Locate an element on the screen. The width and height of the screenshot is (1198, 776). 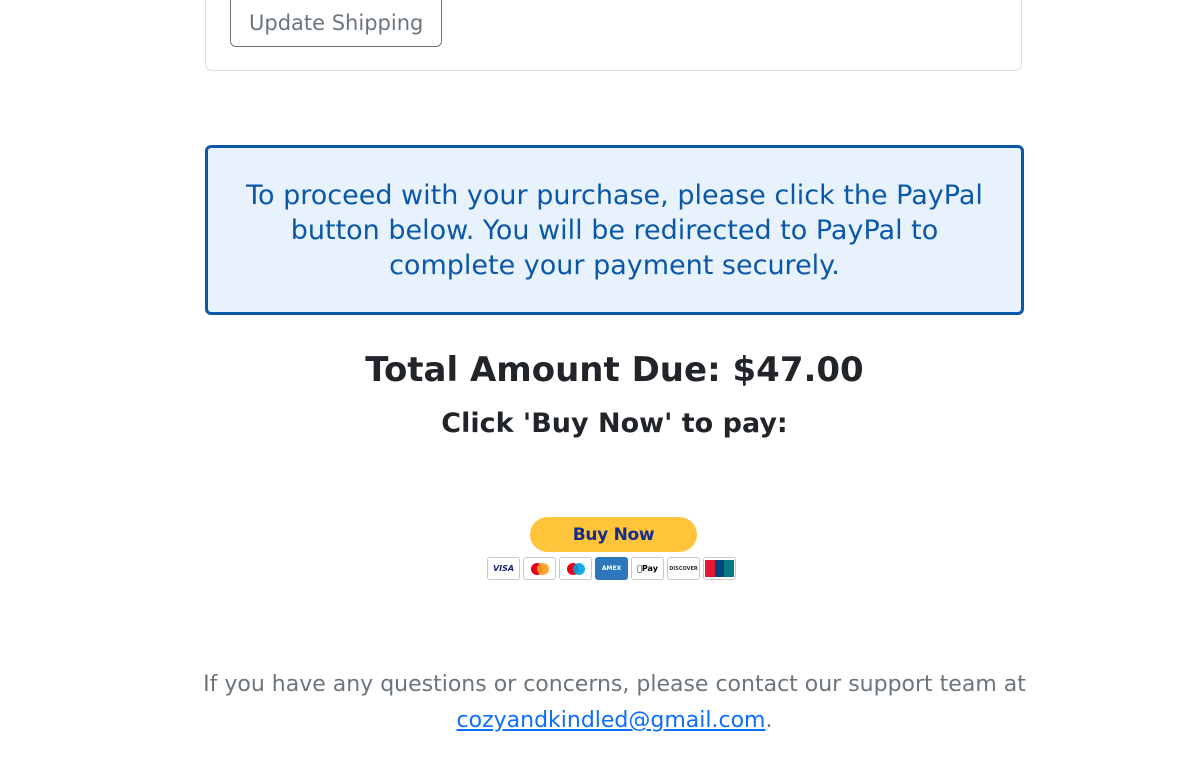
amex-label: AMEX is located at coordinates (611, 568).